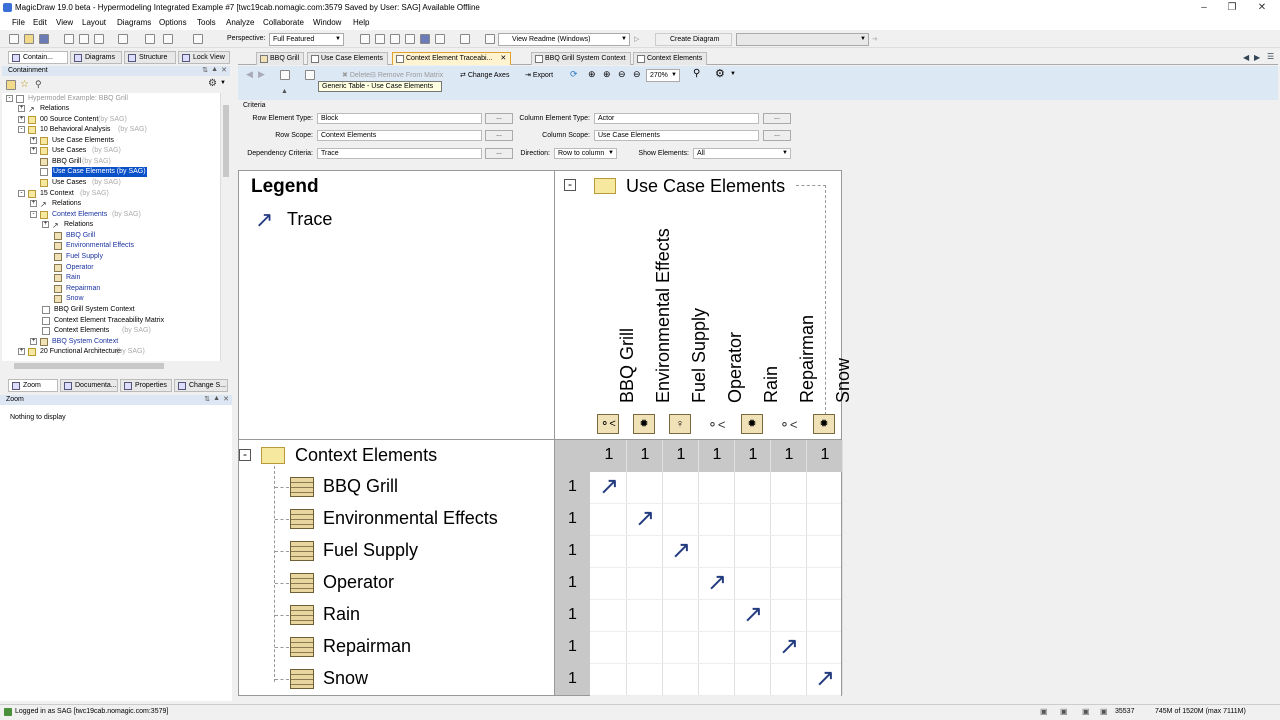 Image resolution: width=1280 pixels, height=720 pixels. I want to click on scroll-thumb, so click(89, 366).